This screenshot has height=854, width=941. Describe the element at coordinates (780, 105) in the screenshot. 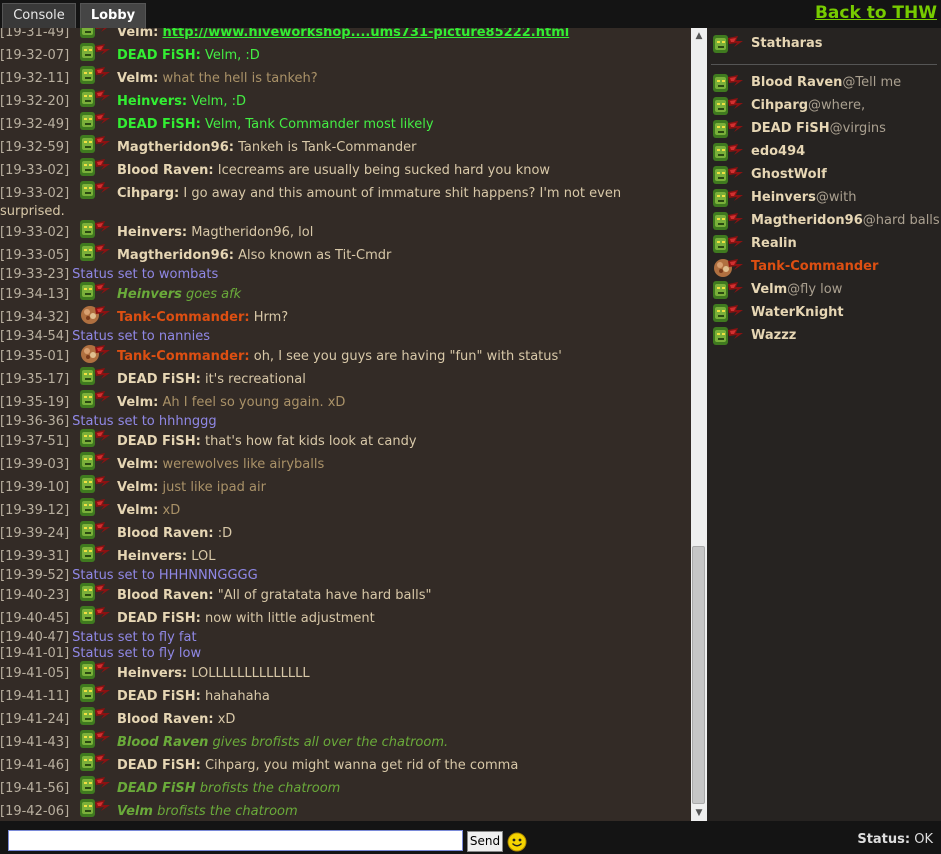

I see `user-name-text: Cihparg` at that location.